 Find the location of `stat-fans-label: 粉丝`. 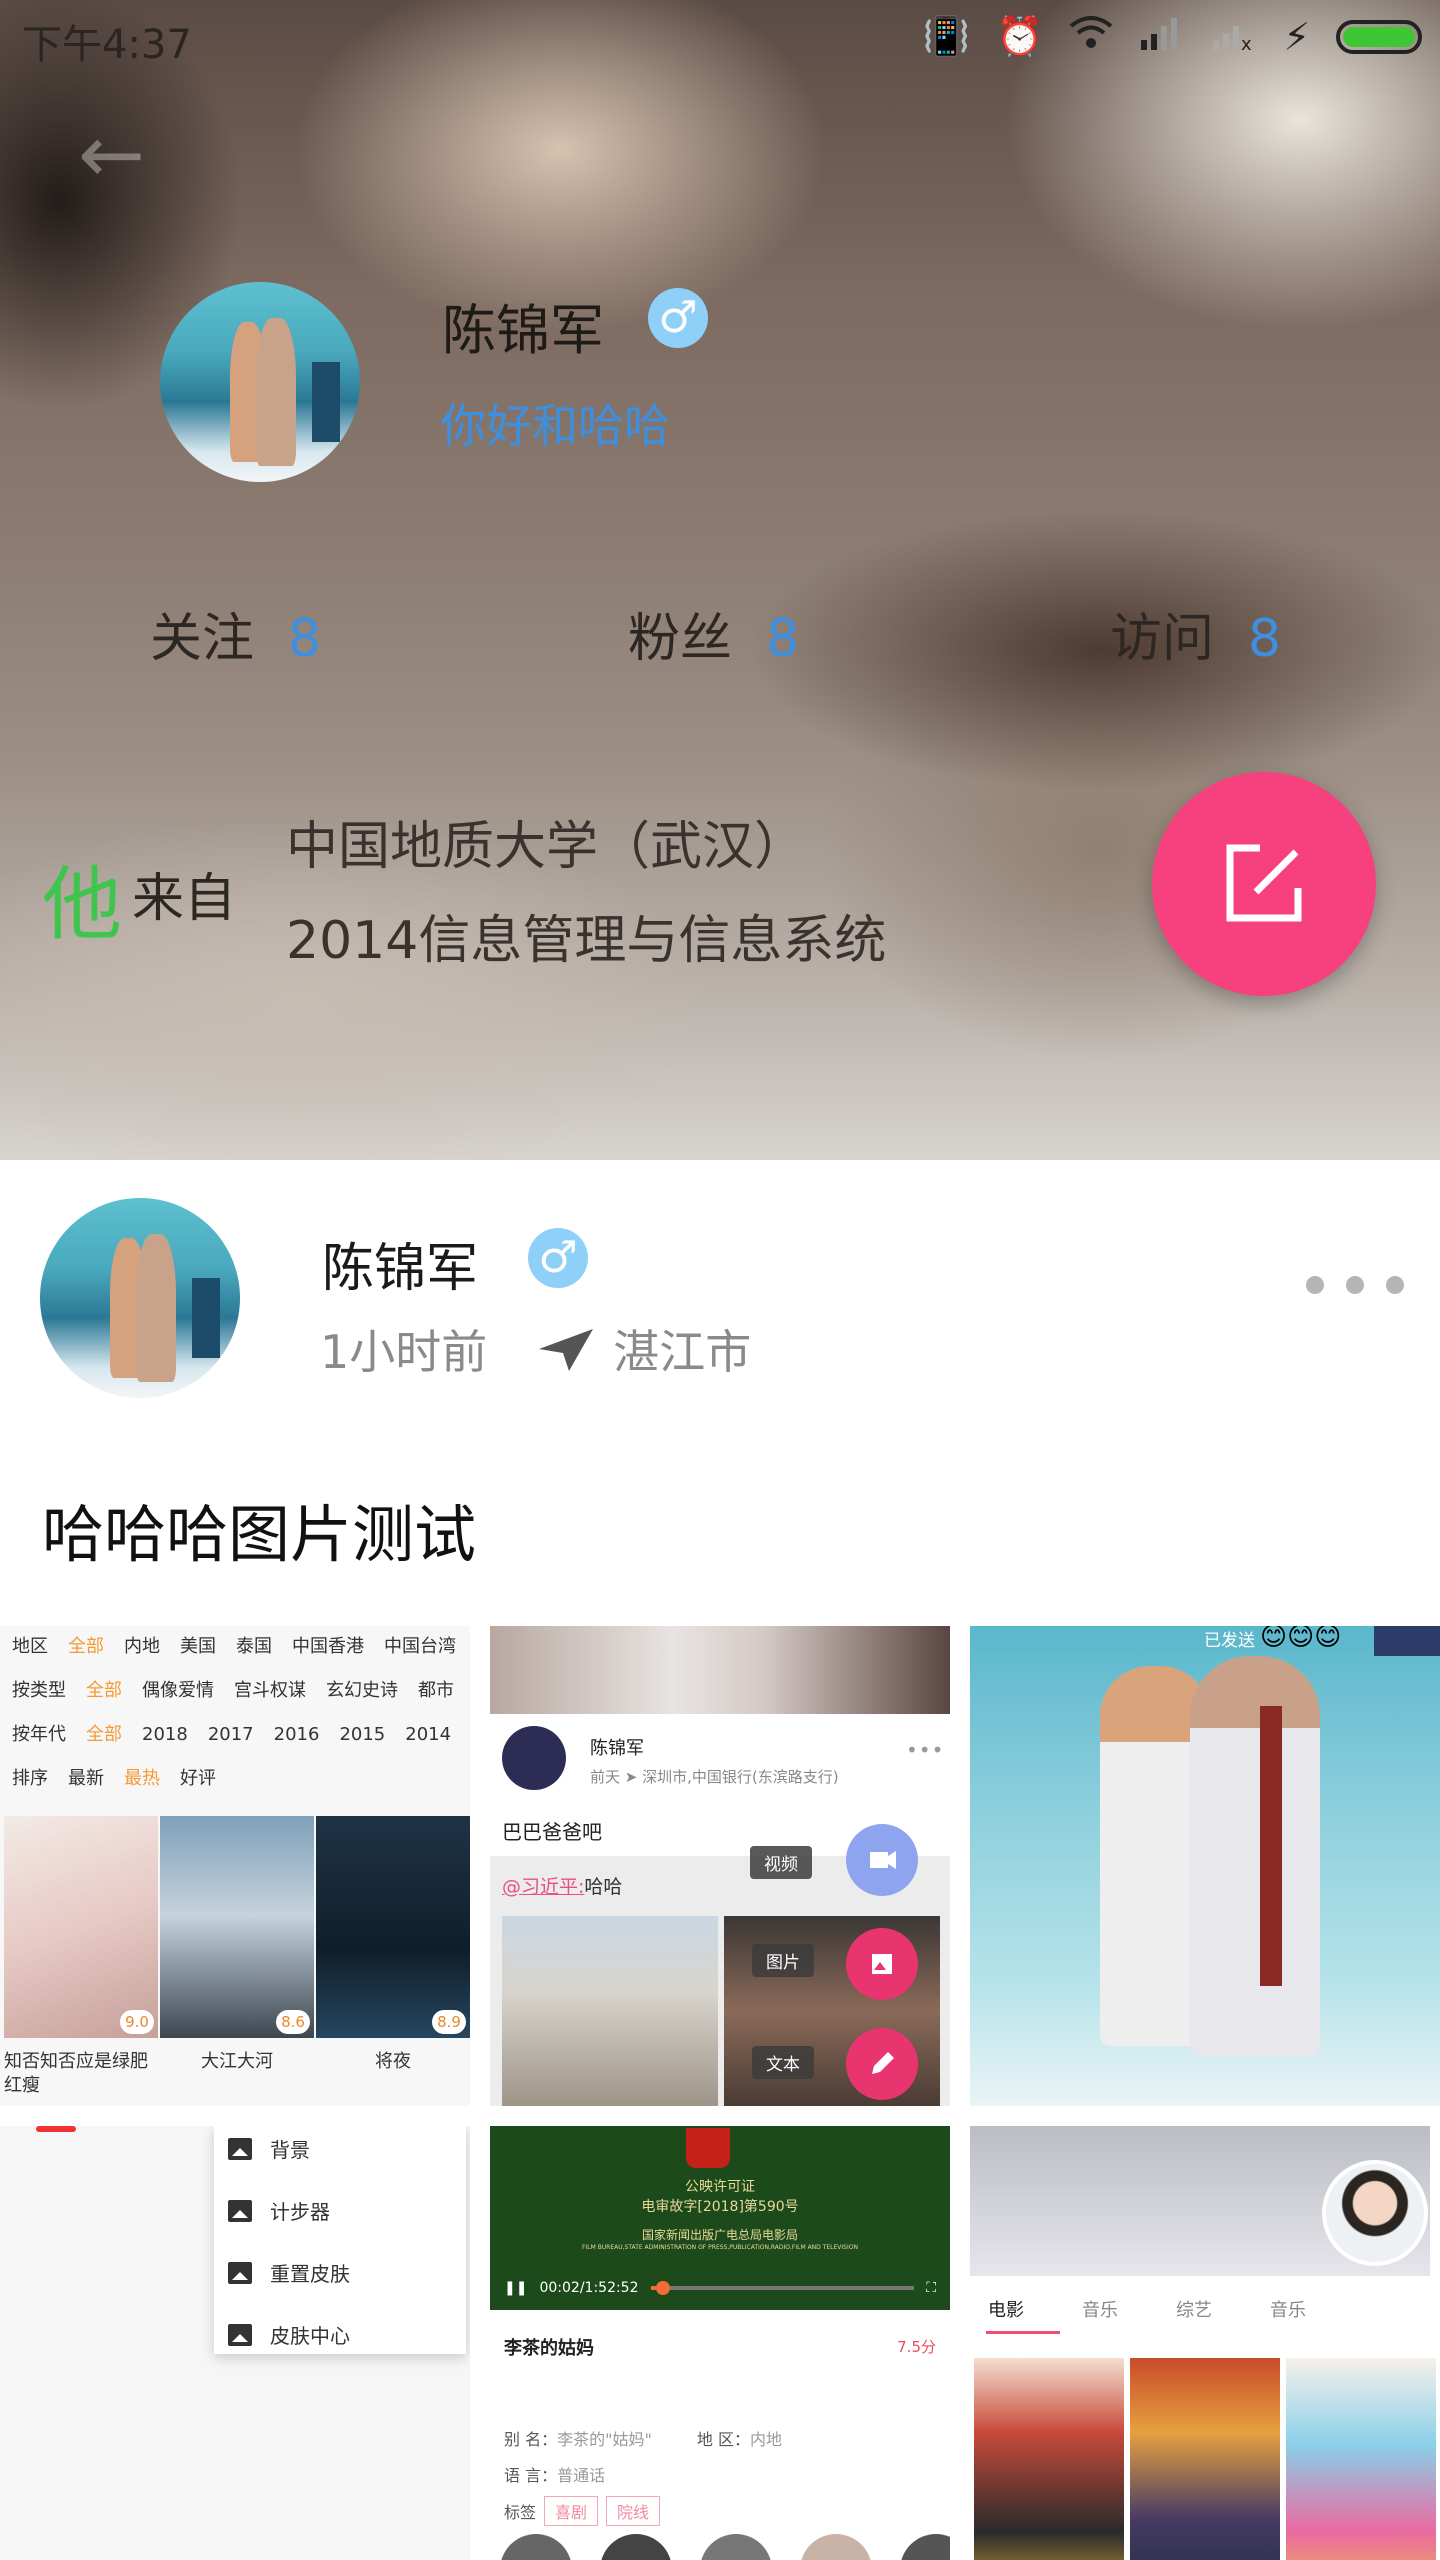

stat-fans-label: 粉丝 is located at coordinates (680, 639).